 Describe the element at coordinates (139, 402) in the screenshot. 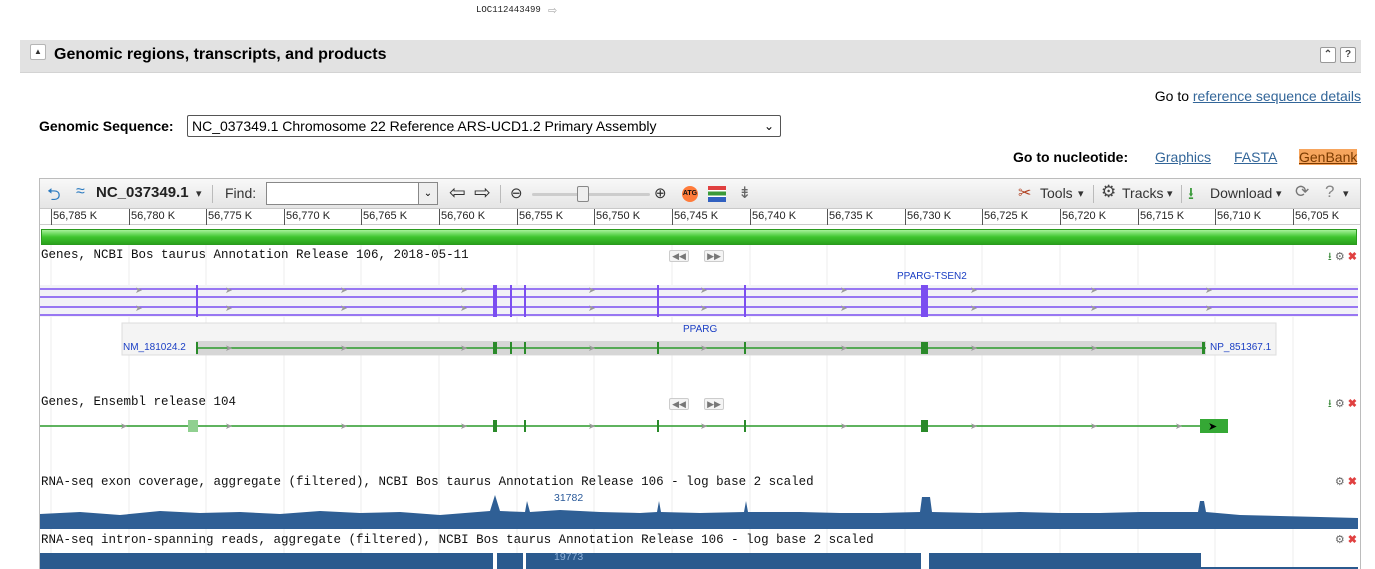

I see `track-label-ensembl-genes: Genes, Ensembl release 104` at that location.